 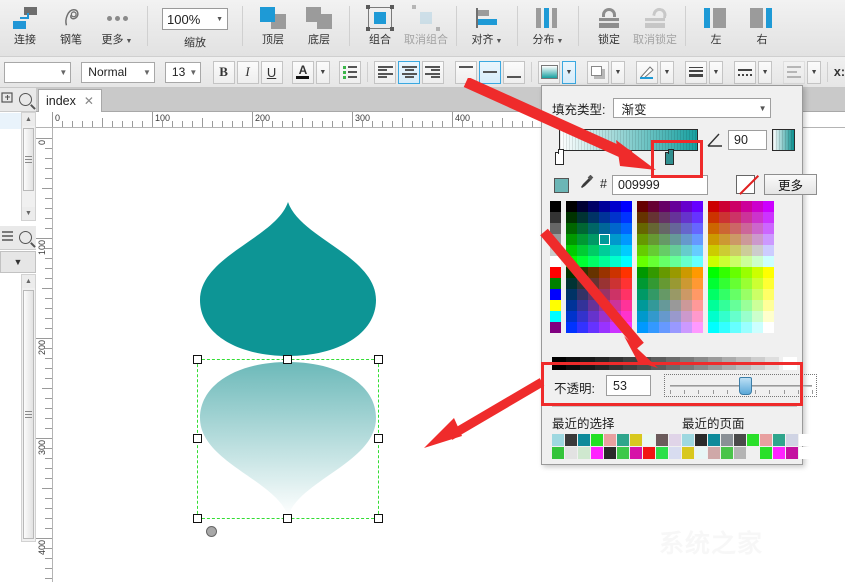 I want to click on gradient-angle-input: 90, so click(x=747, y=140).